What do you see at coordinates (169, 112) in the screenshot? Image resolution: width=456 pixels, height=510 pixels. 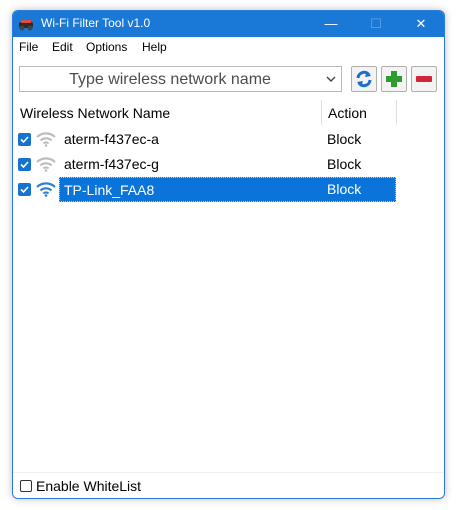 I see `column-header-name: Wireless Network Name` at bounding box center [169, 112].